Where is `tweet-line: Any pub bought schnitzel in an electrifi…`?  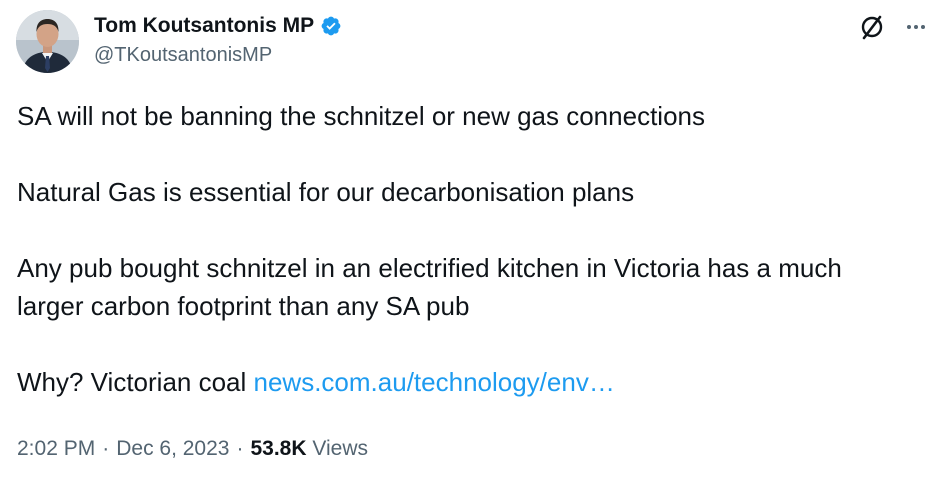 tweet-line: Any pub bought schnitzel in an electrifi… is located at coordinates (429, 268).